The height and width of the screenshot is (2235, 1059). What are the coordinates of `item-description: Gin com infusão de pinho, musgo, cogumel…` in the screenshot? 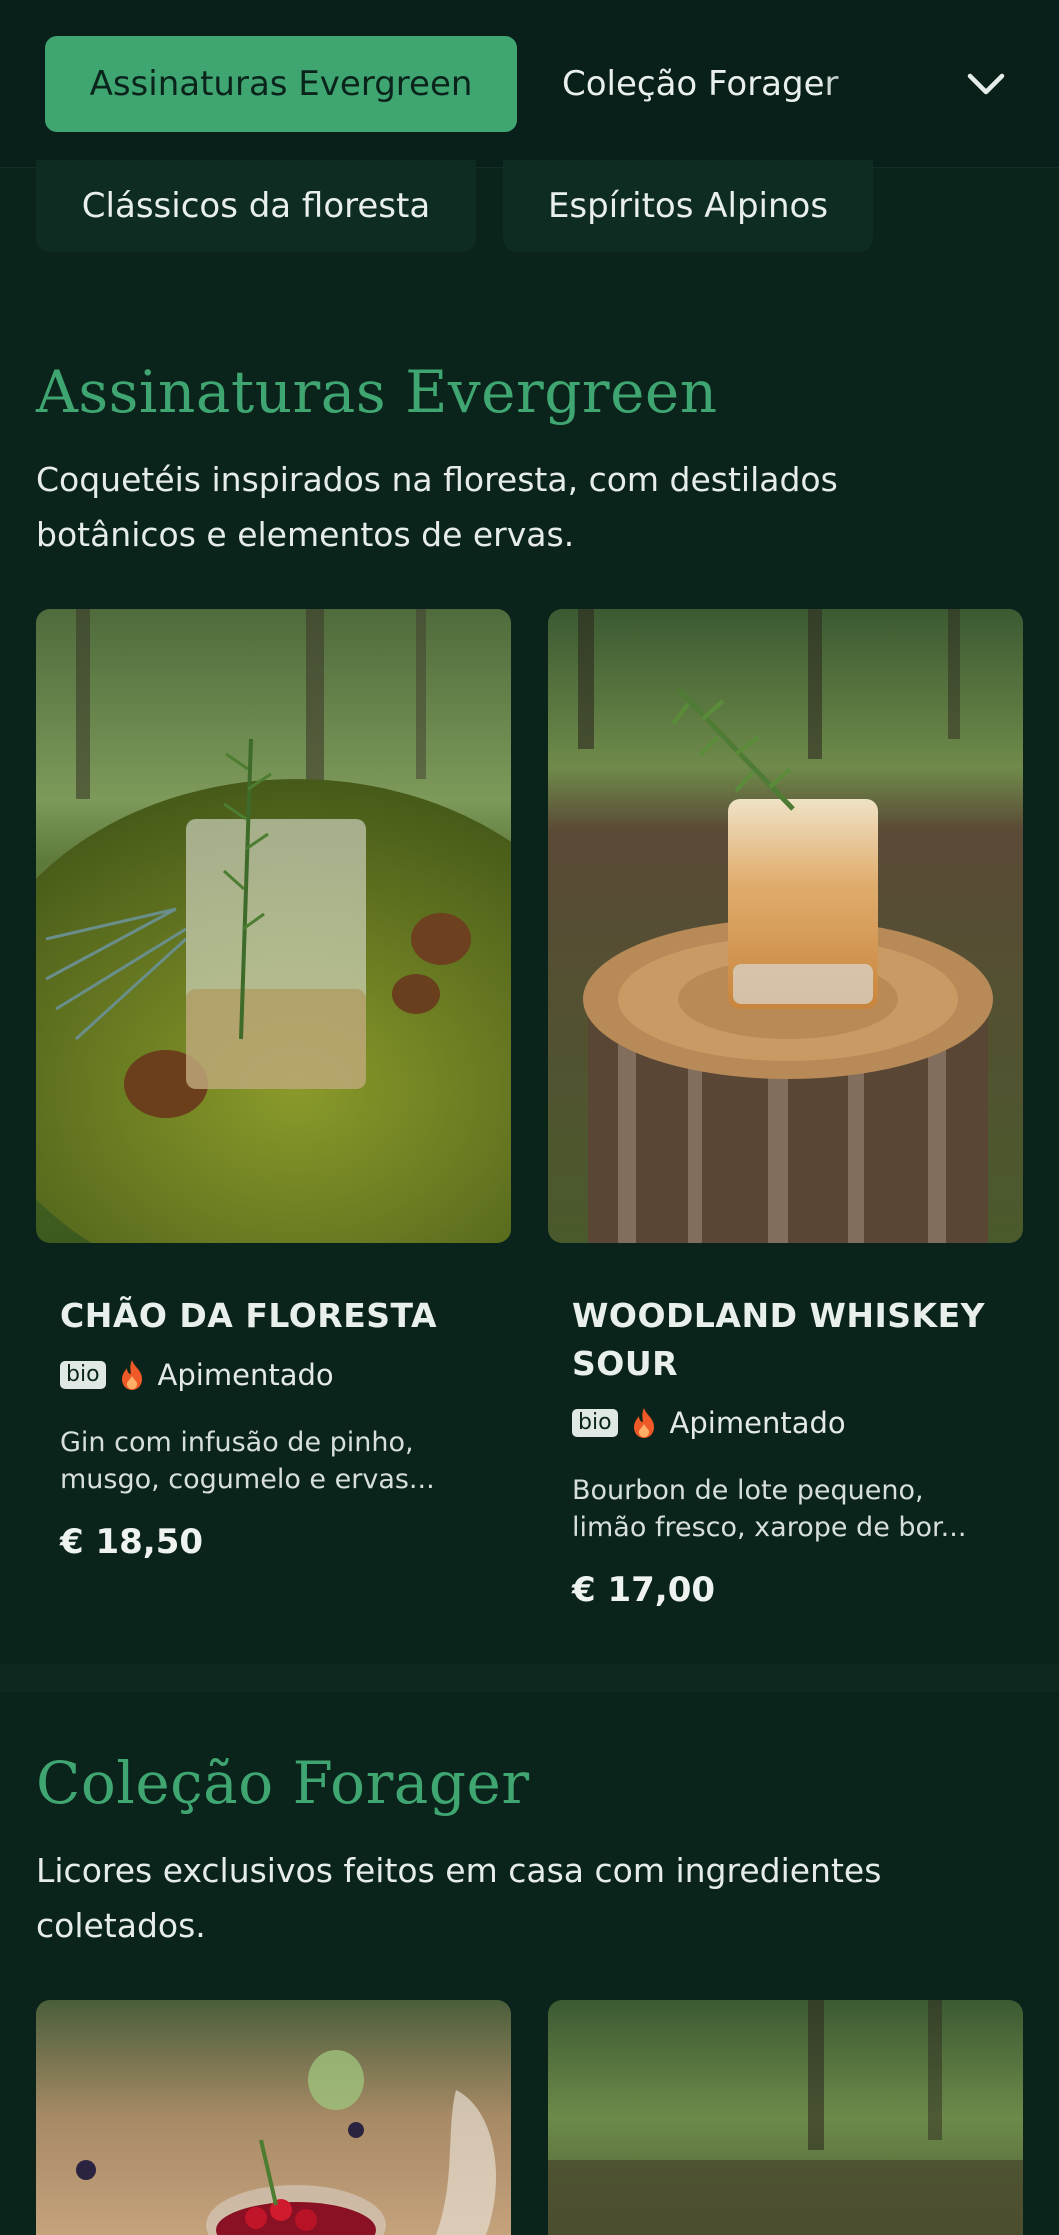 It's located at (247, 1461).